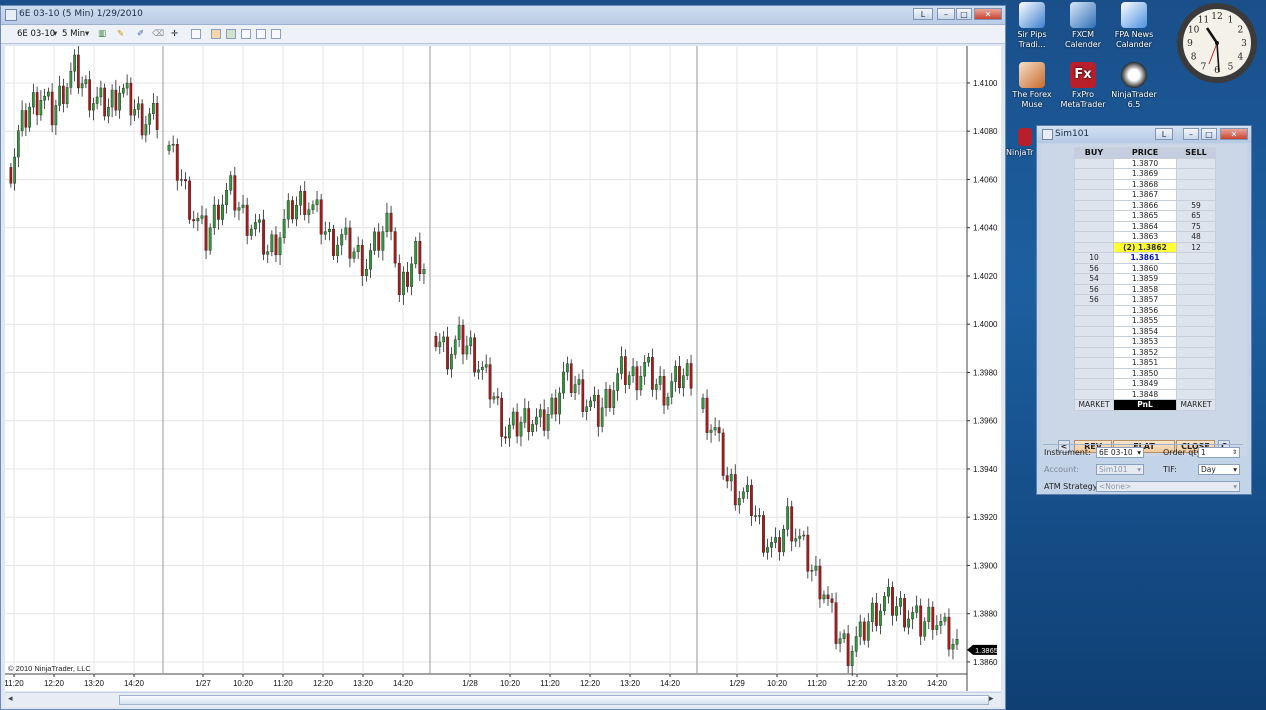 The image size is (1266, 710). I want to click on price-cell: 1.3863, so click(1145, 237).